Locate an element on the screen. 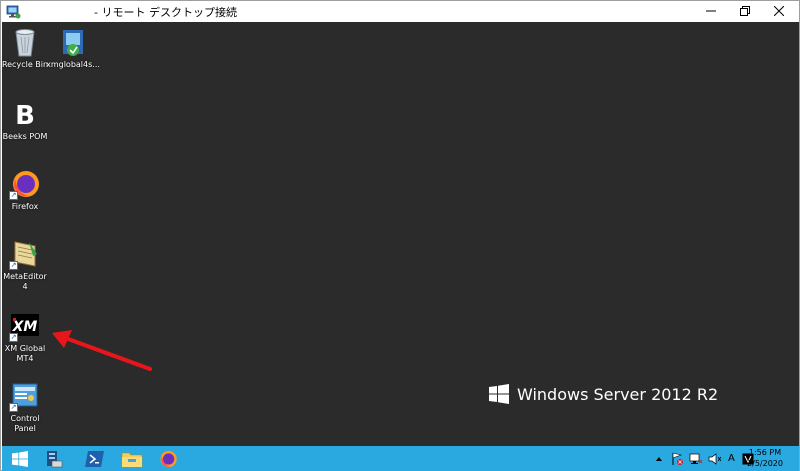 The width and height of the screenshot is (800, 471). title-bar: - リモート デスクトップ接続 is located at coordinates (400, 11).